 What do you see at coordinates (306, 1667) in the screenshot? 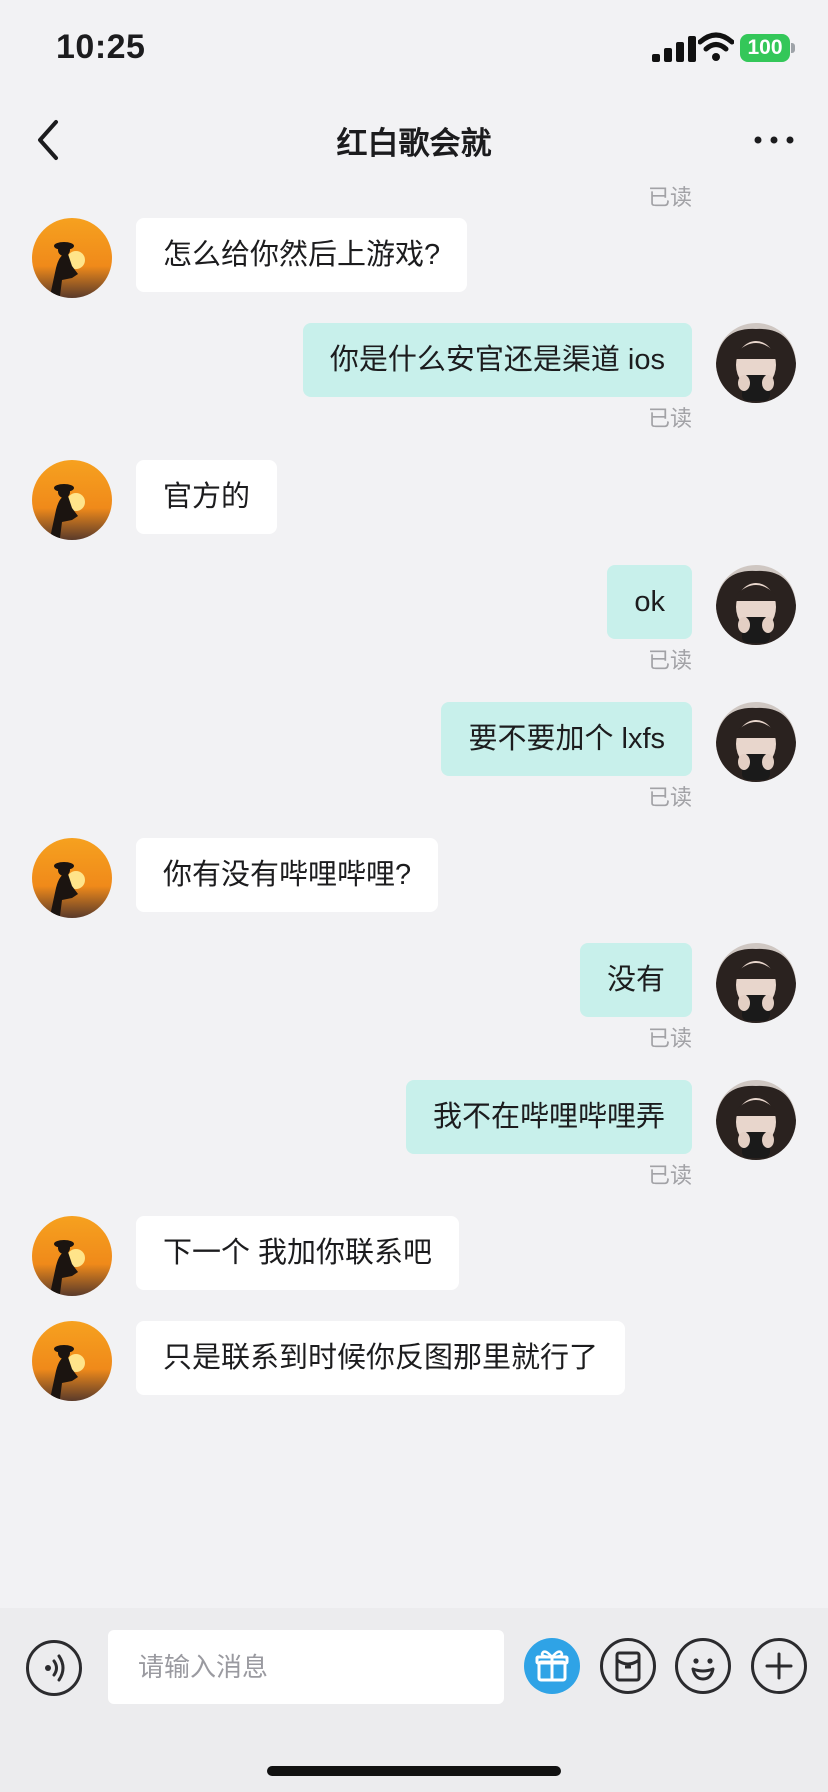
I see `message-input` at bounding box center [306, 1667].